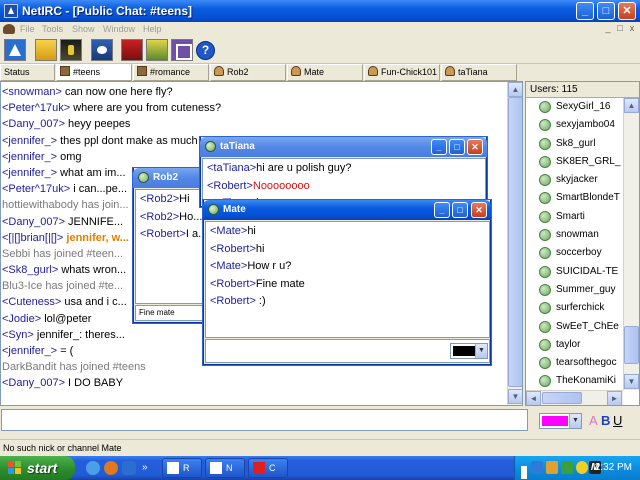 This screenshot has height=480, width=640. I want to click on tab-rob2: Rob2, so click(248, 72).